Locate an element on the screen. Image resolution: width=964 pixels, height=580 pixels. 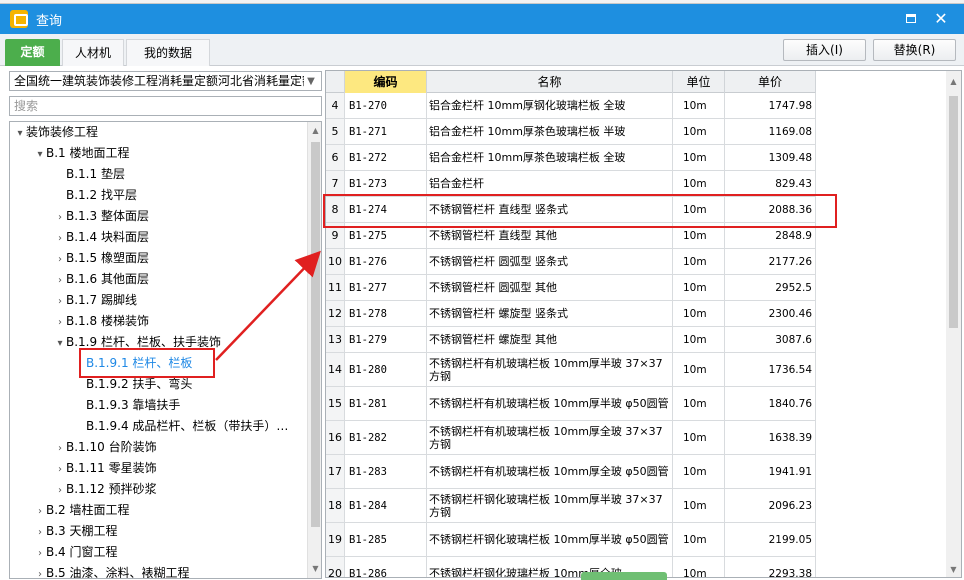
tree-node: B.1.2 找平层 is located at coordinates (95, 195).